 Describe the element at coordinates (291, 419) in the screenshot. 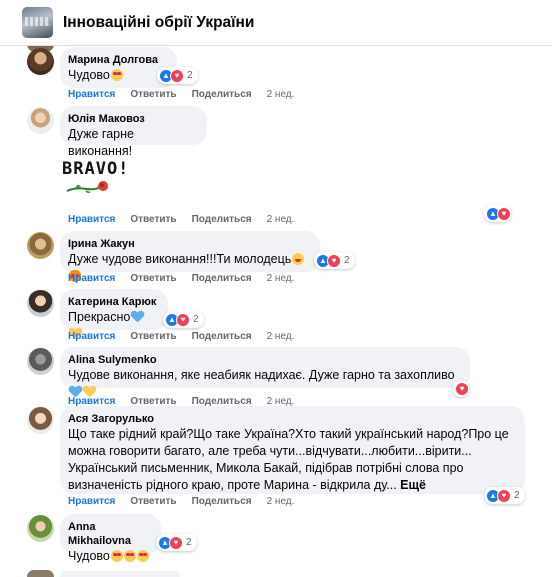

I see `comment-author: Ася Загорулько` at that location.